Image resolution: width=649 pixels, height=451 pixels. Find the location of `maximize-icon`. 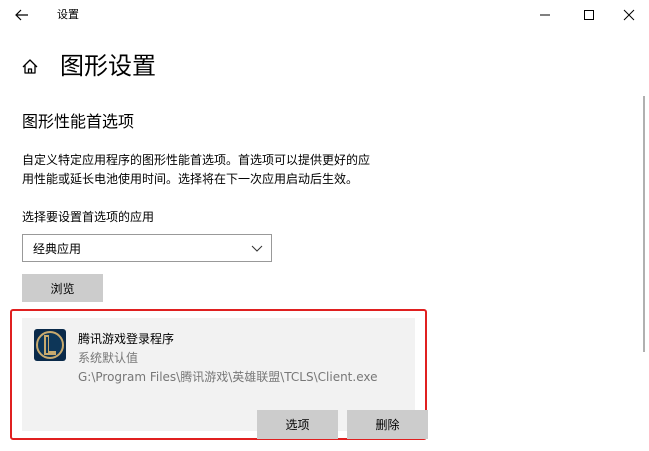

maximize-icon is located at coordinates (589, 15).